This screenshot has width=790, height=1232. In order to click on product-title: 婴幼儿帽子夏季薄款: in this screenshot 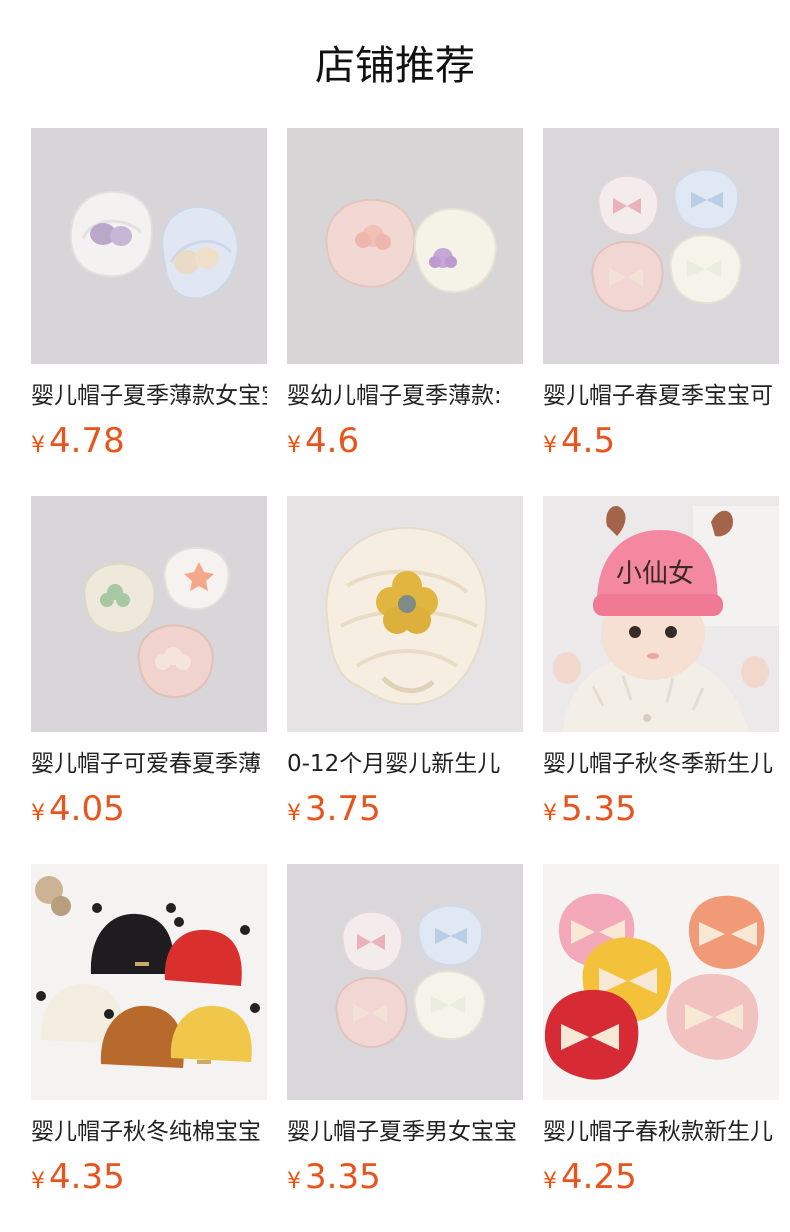, I will do `click(405, 396)`.